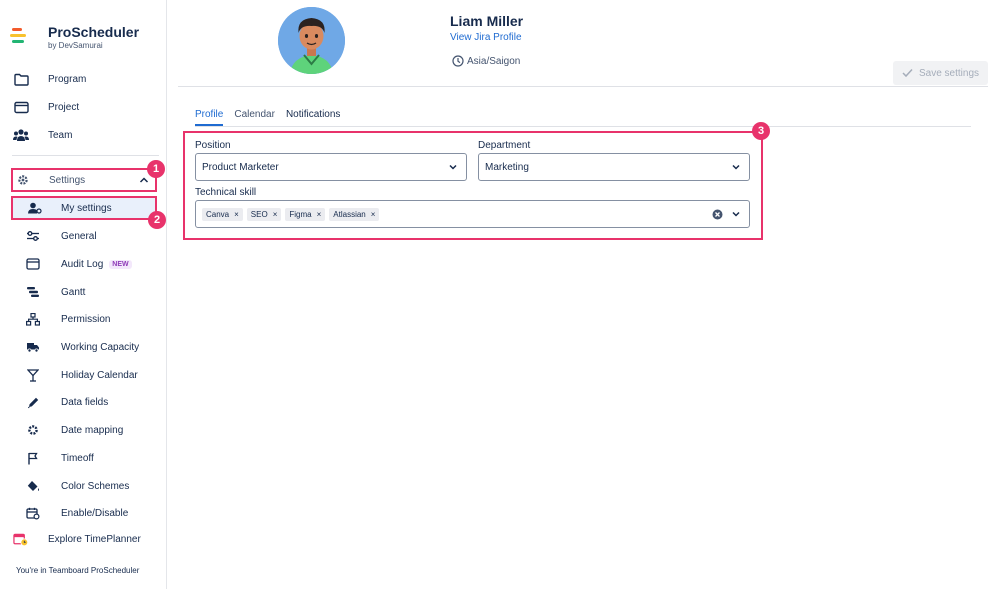  I want to click on settings-label: Settings, so click(67, 180).